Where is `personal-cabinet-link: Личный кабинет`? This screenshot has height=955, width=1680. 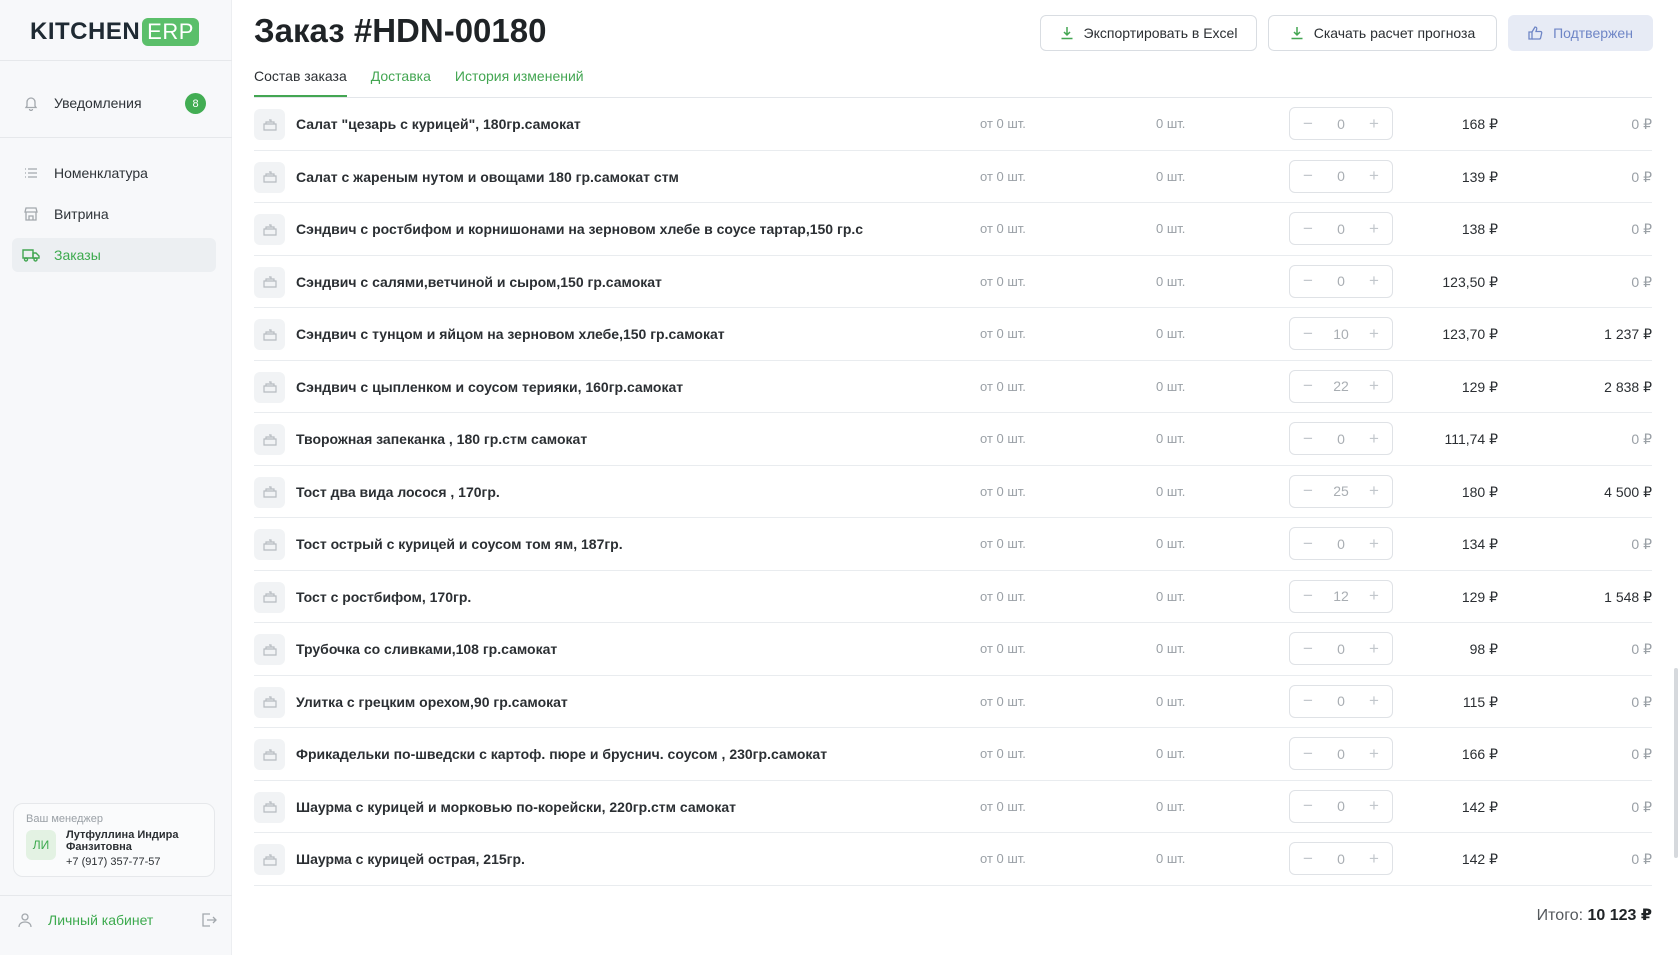 personal-cabinet-link: Личный кабинет is located at coordinates (116, 920).